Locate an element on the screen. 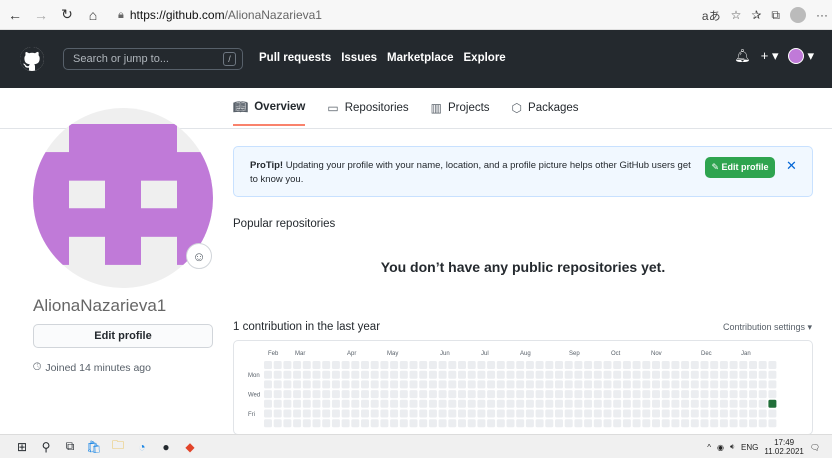 The width and height of the screenshot is (832, 459). set-status-icon: ☺ is located at coordinates (199, 256).